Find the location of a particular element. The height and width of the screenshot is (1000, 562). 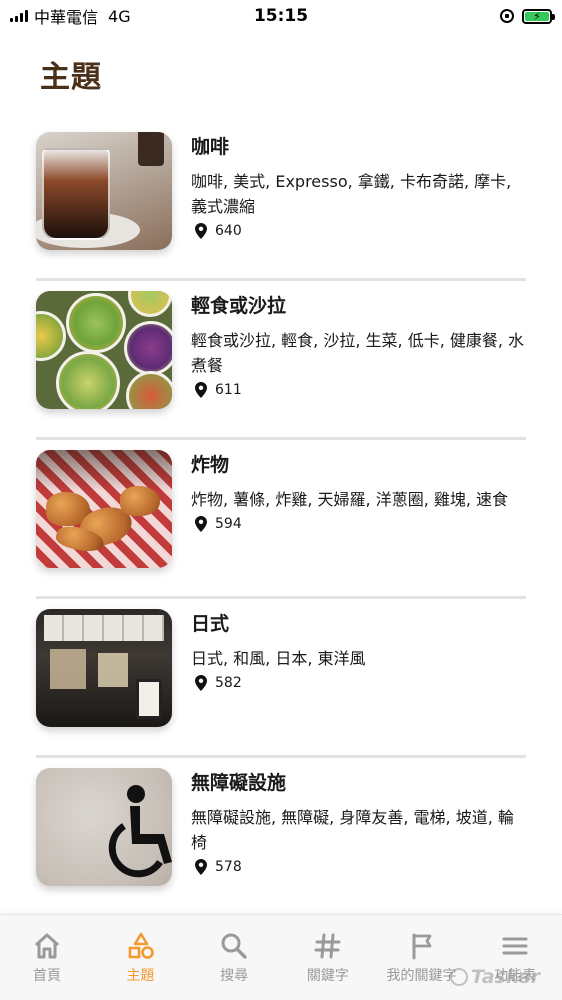

tab-topics: 主題 is located at coordinates (141, 957).